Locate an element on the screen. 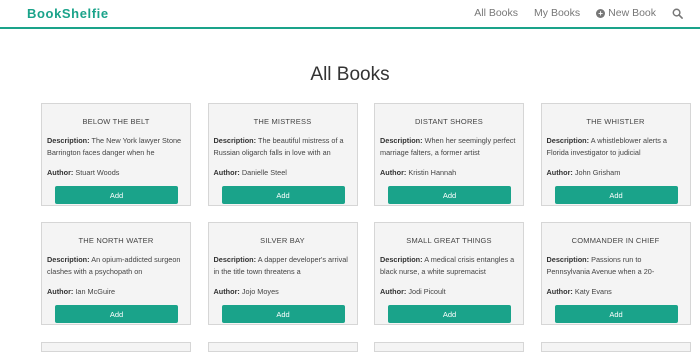  book-author: Author: Jodi Picoult is located at coordinates (413, 291).